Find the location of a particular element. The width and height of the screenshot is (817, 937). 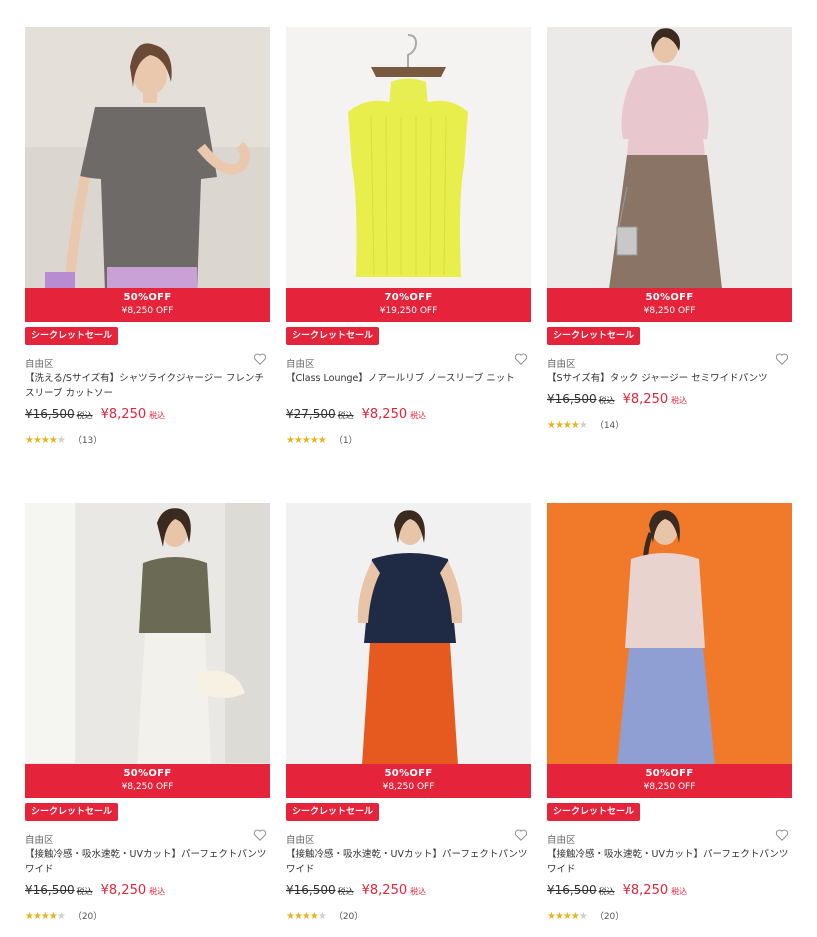

rating-row: ★★★★★ （1） is located at coordinates (322, 439).